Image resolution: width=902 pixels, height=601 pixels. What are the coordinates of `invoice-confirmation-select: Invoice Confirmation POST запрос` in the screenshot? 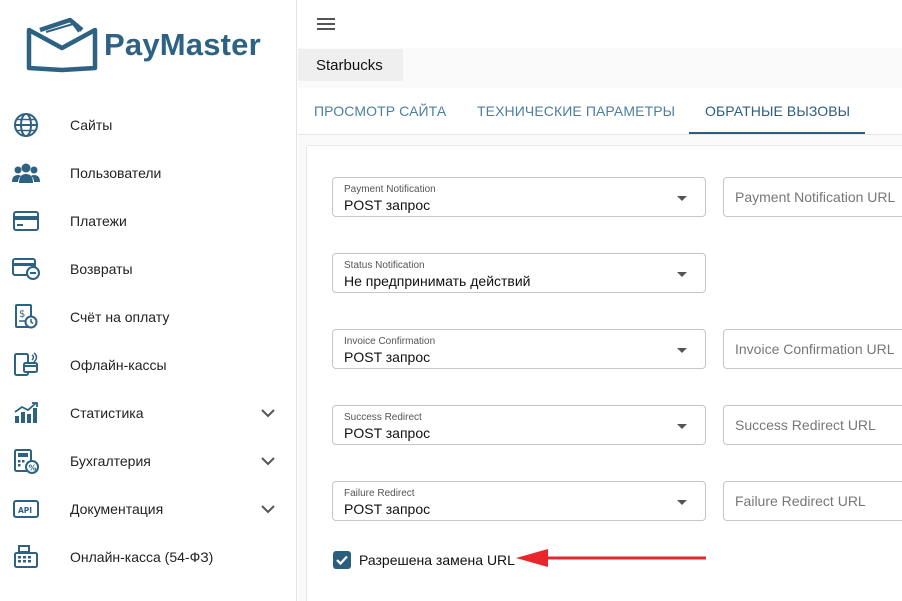 It's located at (519, 349).